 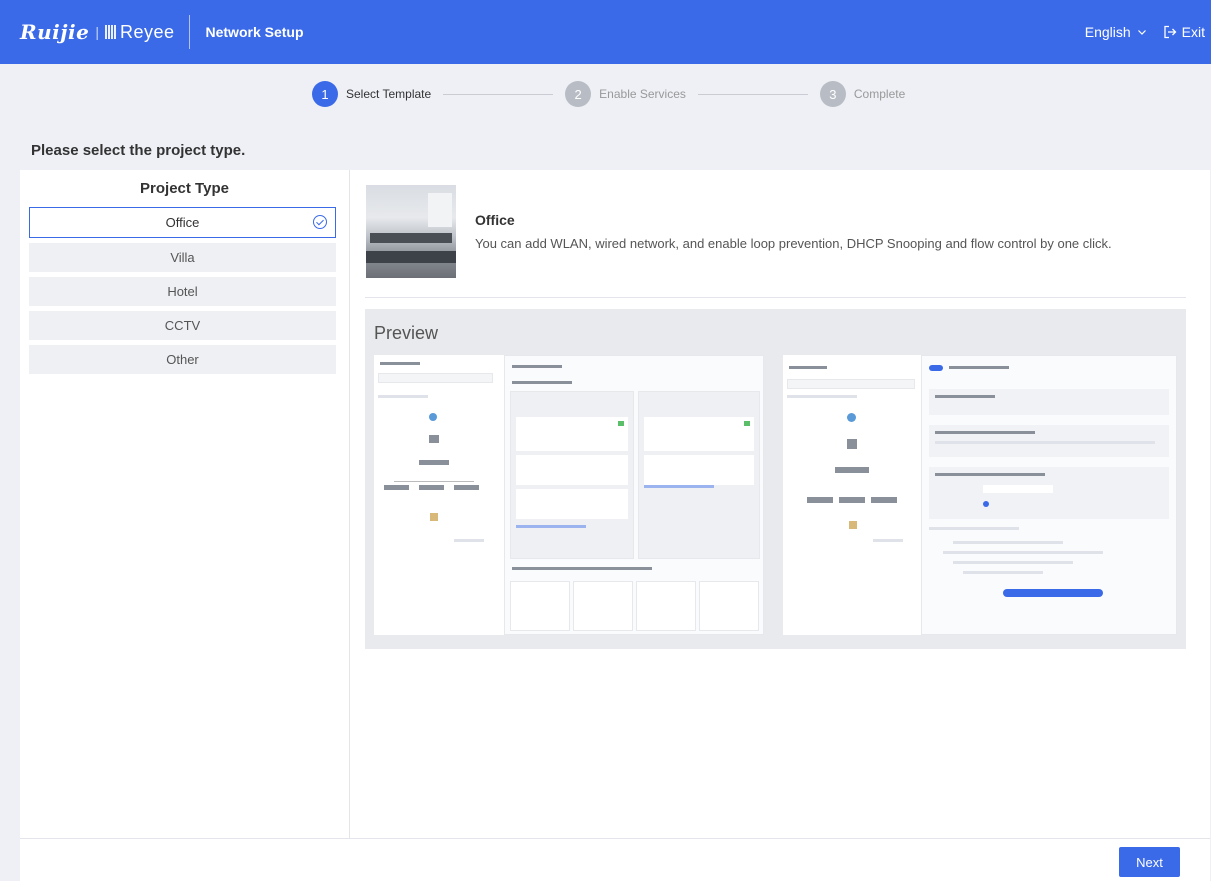 What do you see at coordinates (495, 220) in the screenshot?
I see `project-title: Office` at bounding box center [495, 220].